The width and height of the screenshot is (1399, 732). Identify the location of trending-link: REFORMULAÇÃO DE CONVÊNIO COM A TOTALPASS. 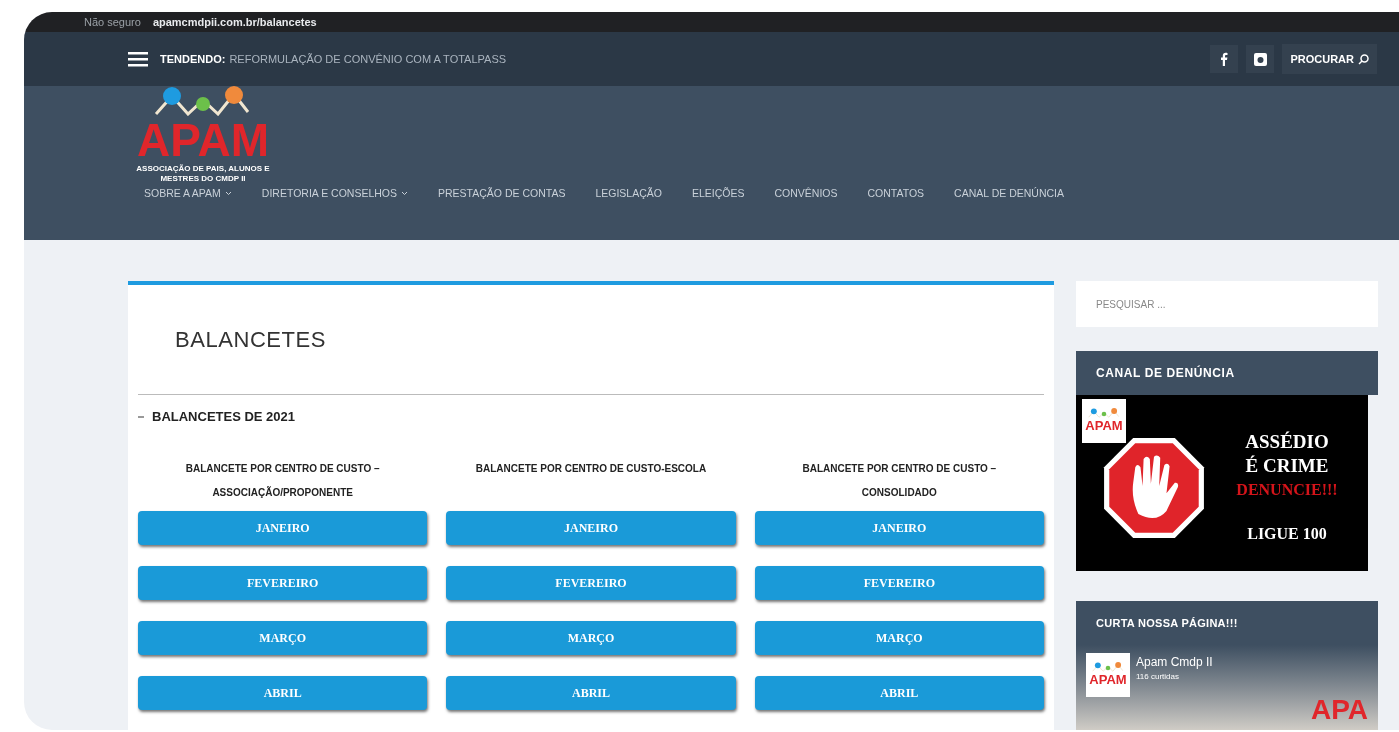
(368, 59).